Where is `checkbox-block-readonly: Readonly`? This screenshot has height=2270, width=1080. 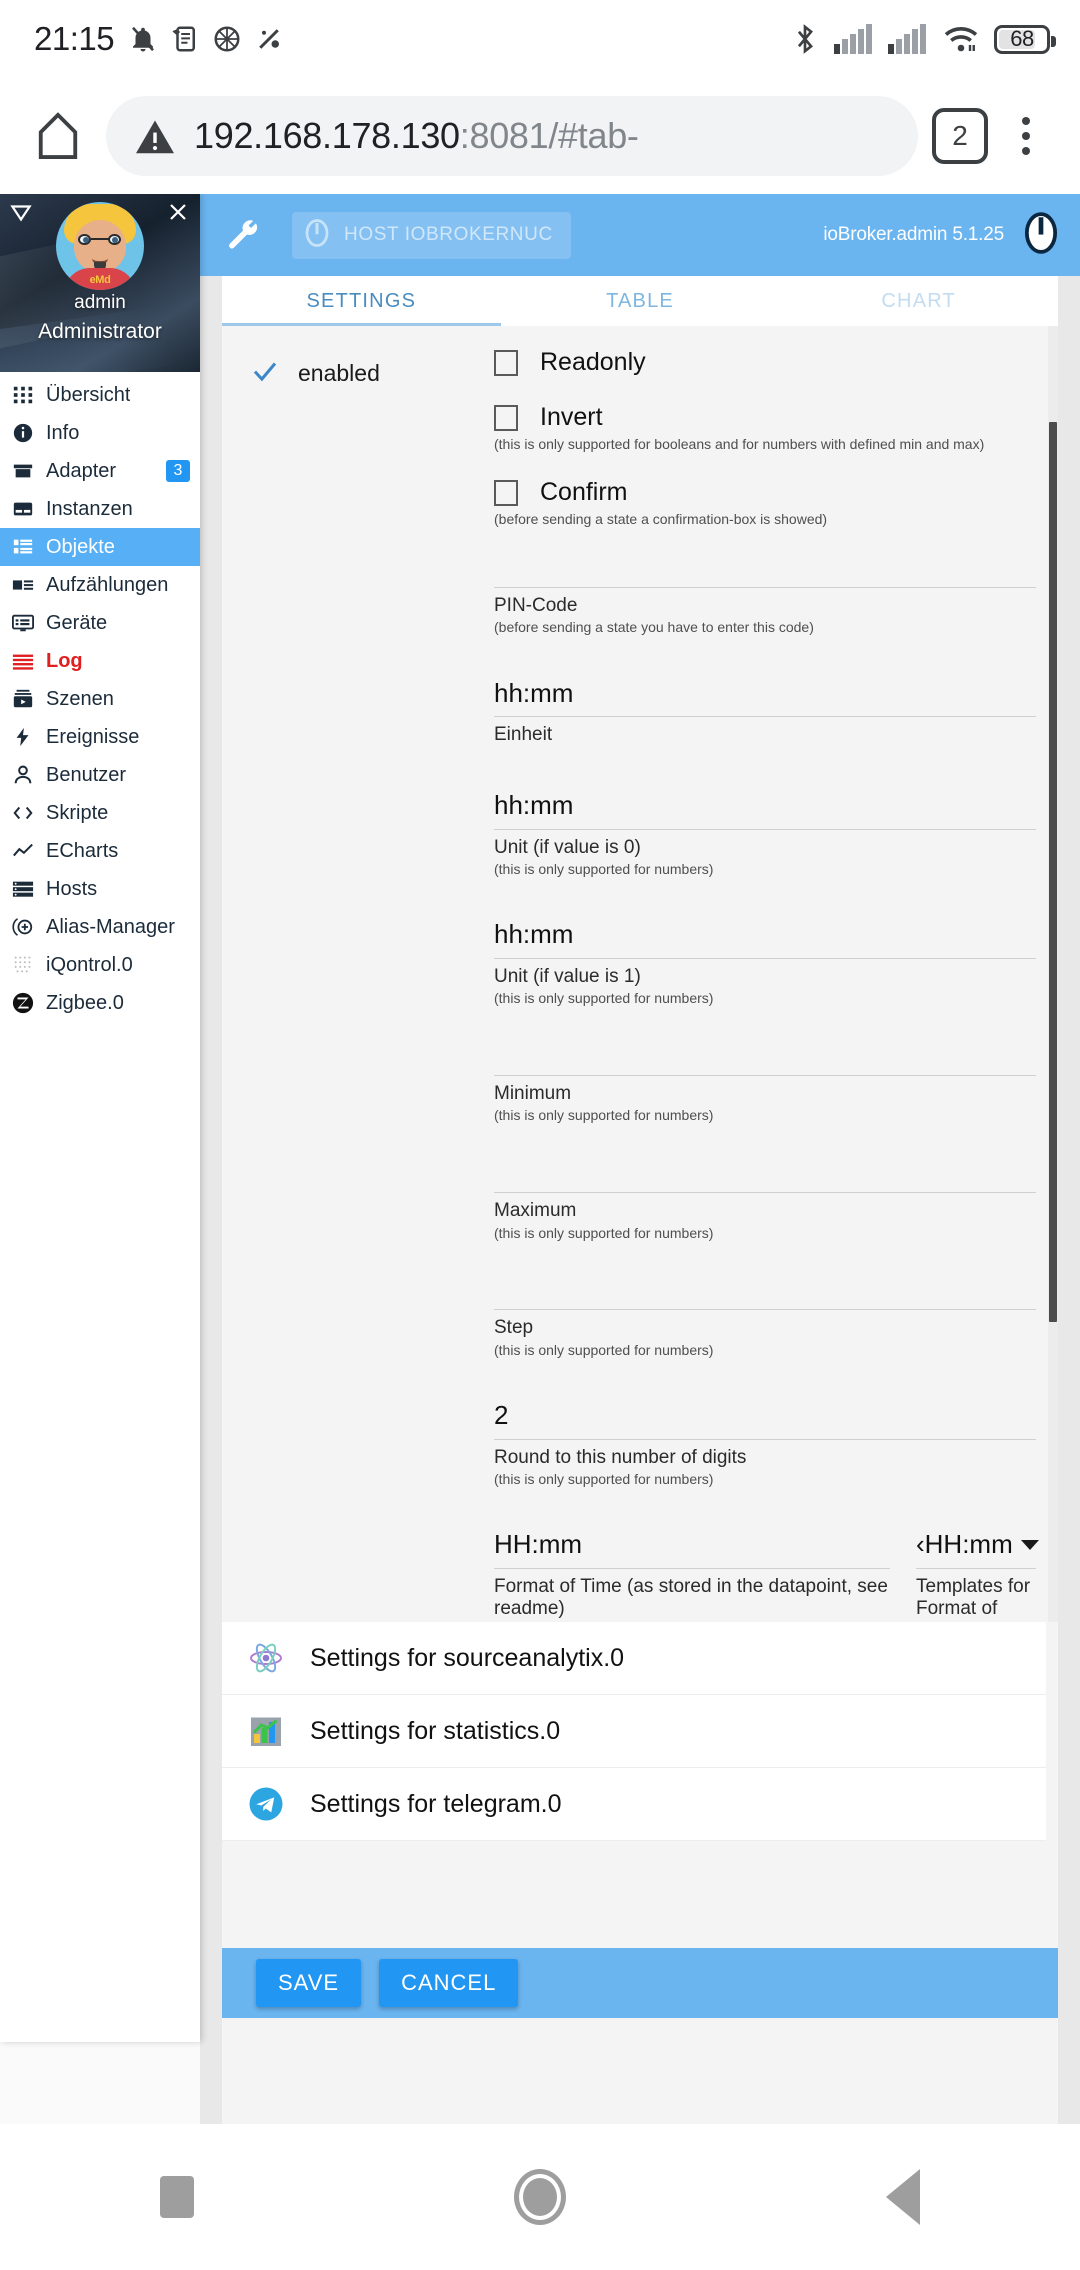 checkbox-block-readonly: Readonly is located at coordinates (765, 362).